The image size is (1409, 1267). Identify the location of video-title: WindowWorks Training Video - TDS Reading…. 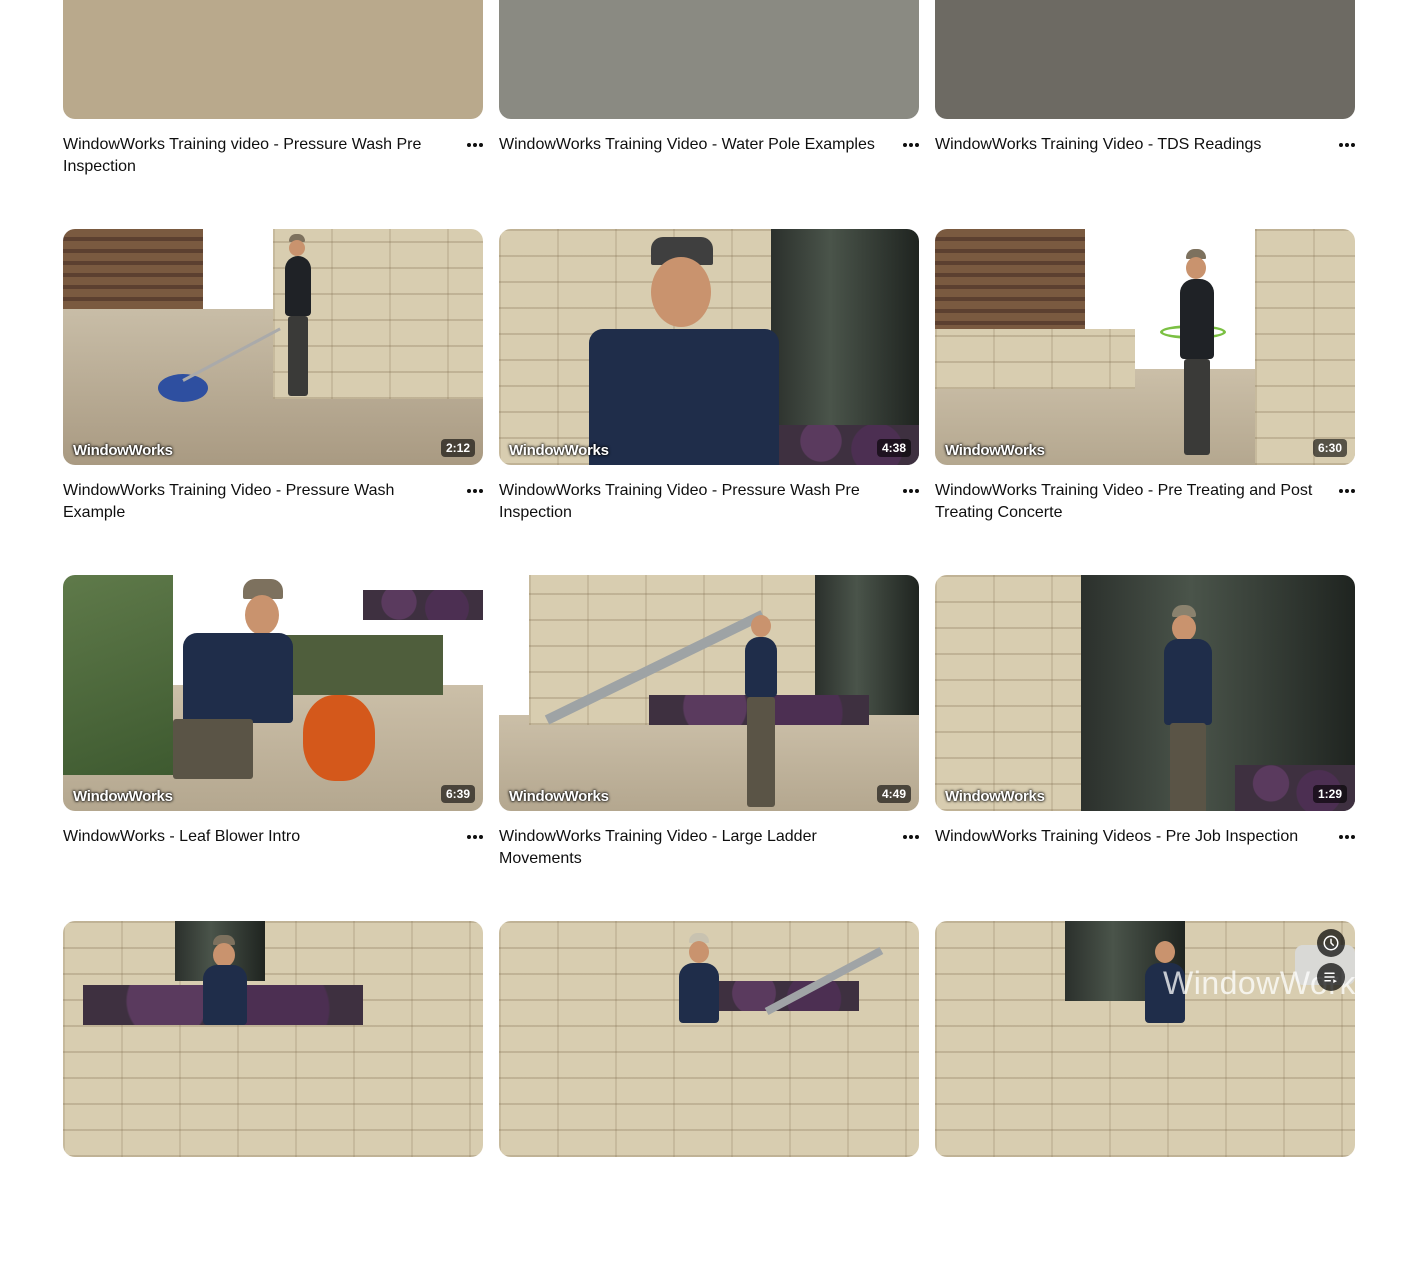
(1126, 145).